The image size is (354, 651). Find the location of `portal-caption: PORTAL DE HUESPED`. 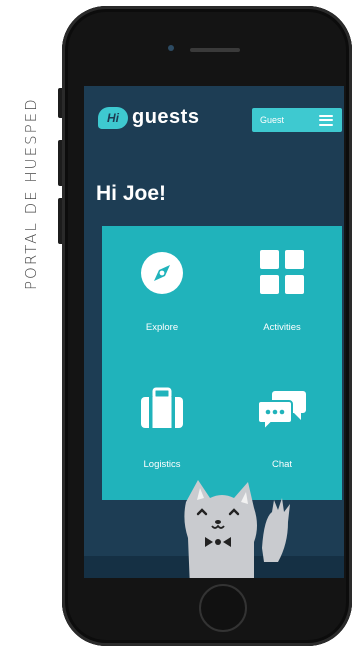

portal-caption: PORTAL DE HUESPED is located at coordinates (31, 193).